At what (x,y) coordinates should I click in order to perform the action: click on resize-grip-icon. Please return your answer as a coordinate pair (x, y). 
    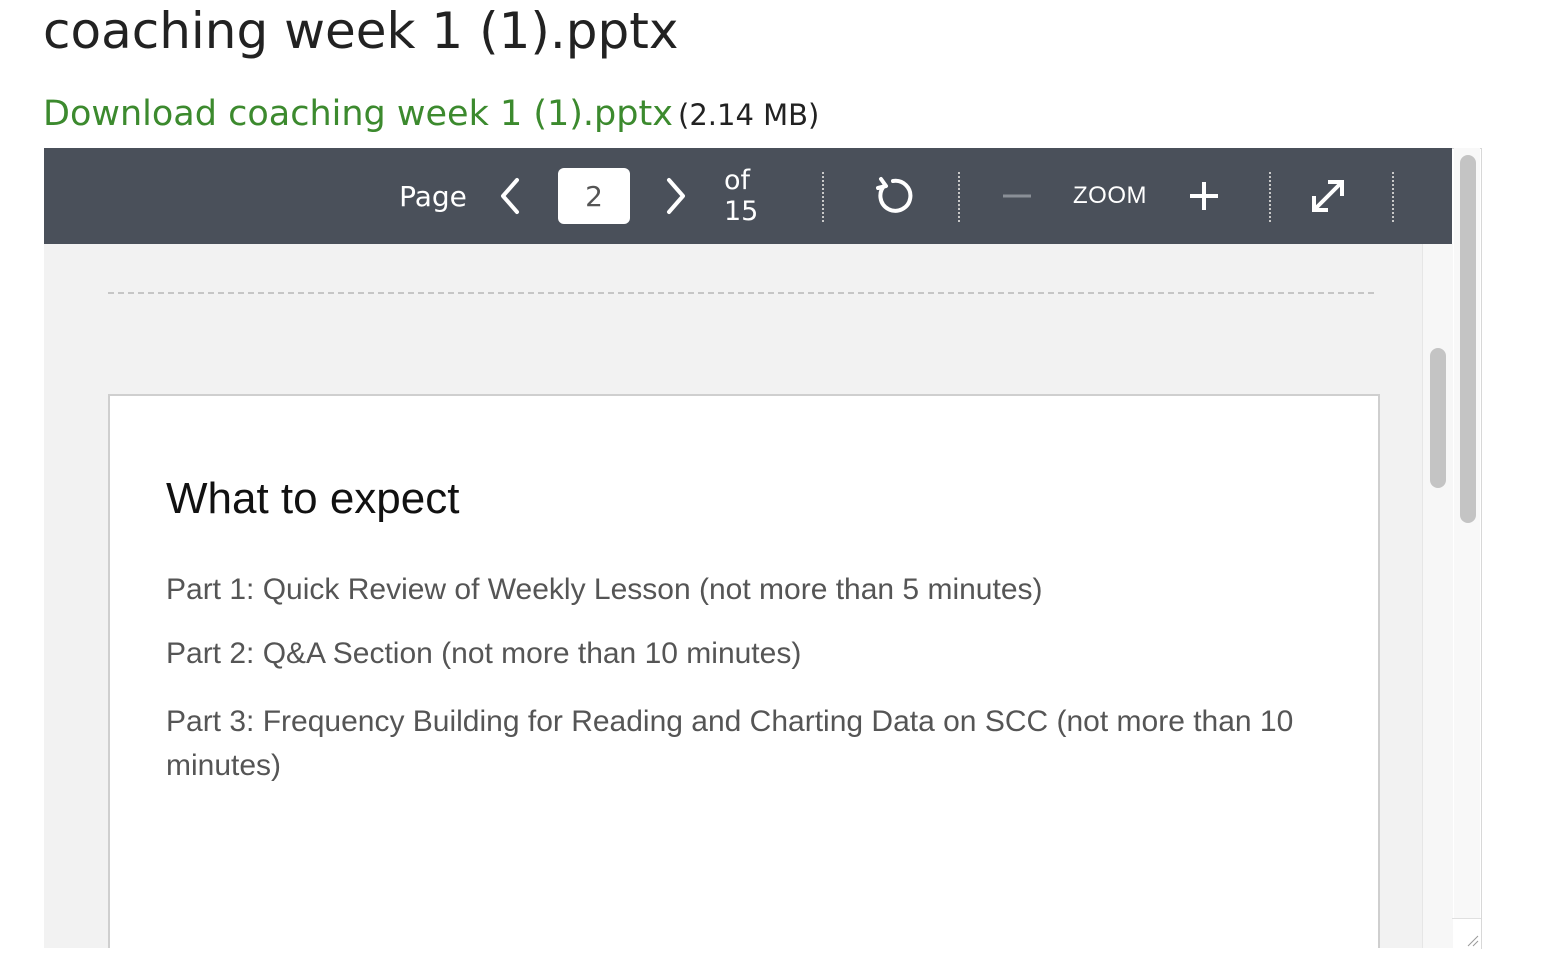
    Looking at the image, I should click on (1473, 941).